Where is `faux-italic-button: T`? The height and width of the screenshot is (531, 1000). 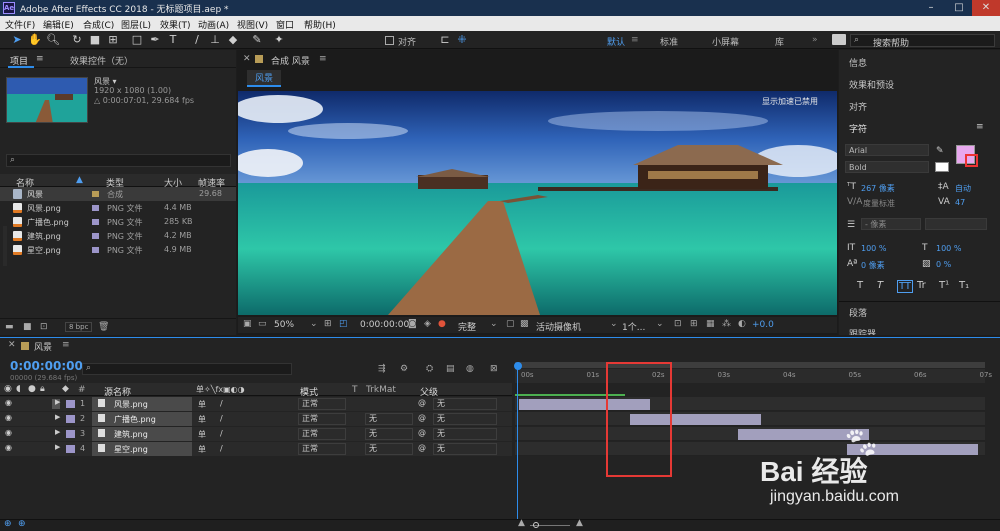
faux-italic-button: T is located at coordinates (880, 285).